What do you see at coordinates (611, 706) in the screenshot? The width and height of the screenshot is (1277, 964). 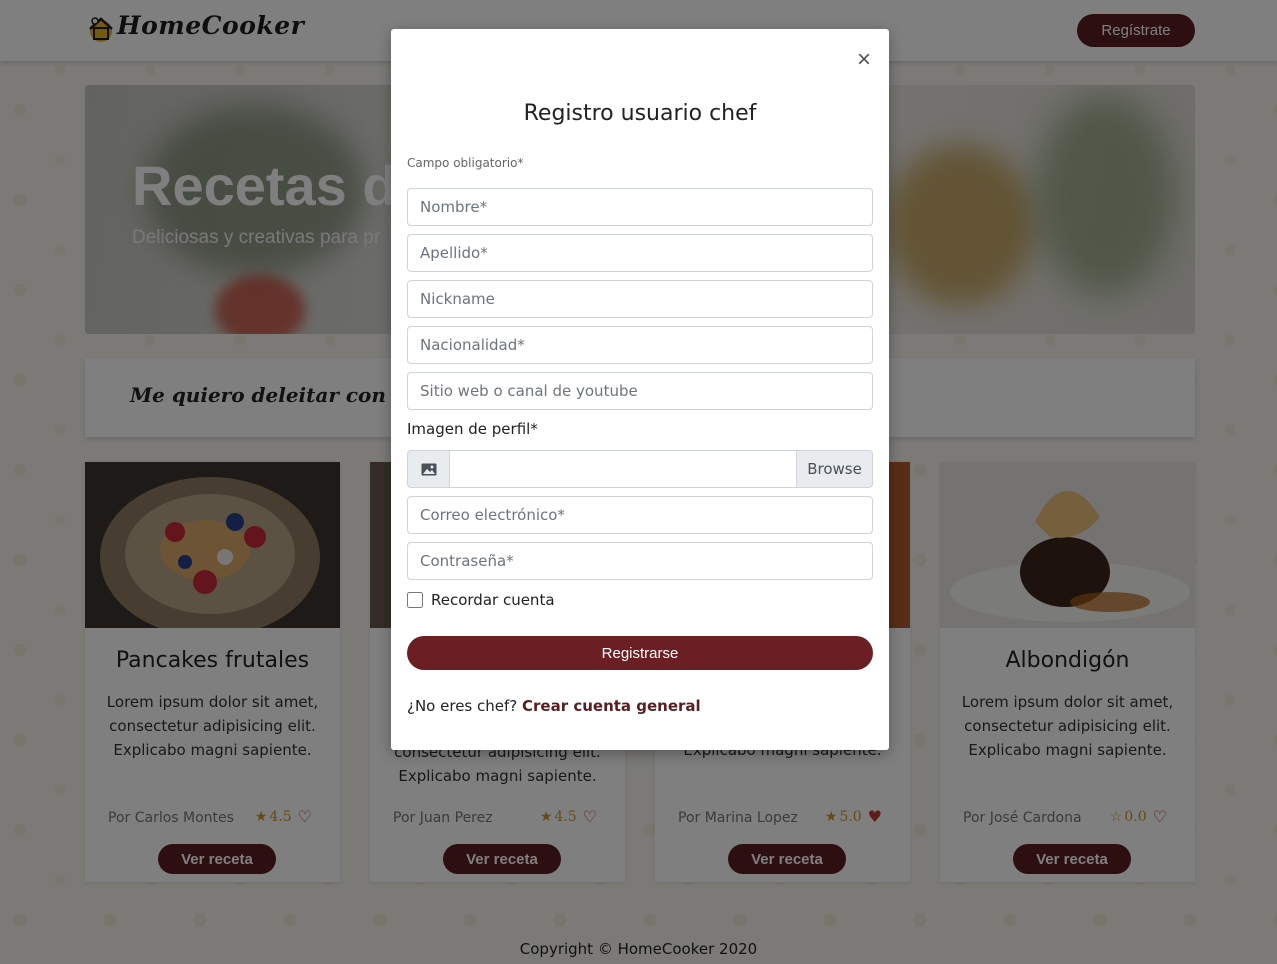 I see `create-general-account-link: Crear cuenta general` at bounding box center [611, 706].